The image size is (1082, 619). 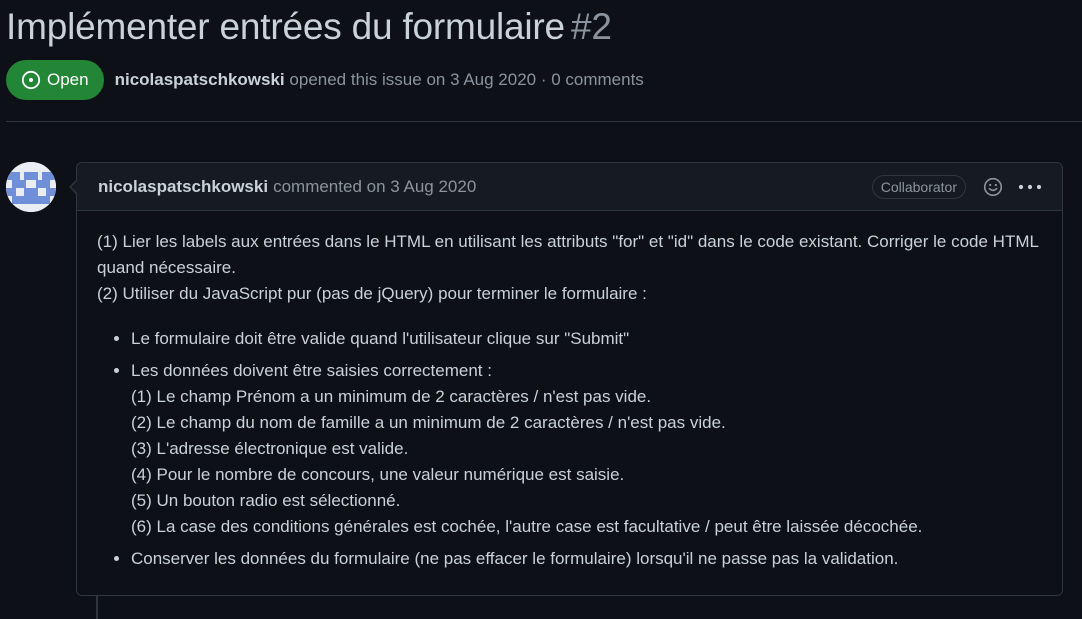 I want to click on validation-rule: (3) L'adresse électronique est valide., so click(x=270, y=448).